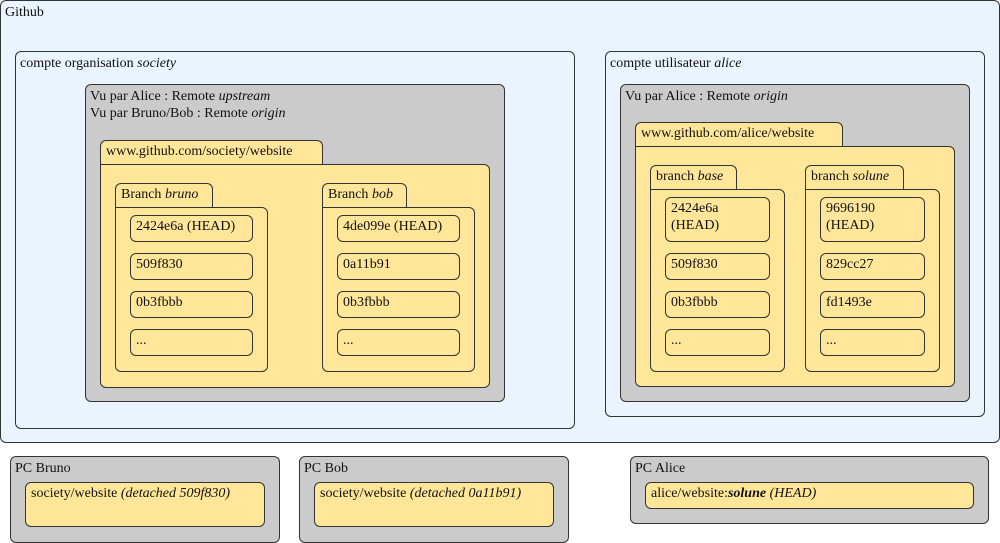 This screenshot has height=543, width=1000. What do you see at coordinates (145, 504) in the screenshot?
I see `pc-bruno-repo: society/website (detached 509f830)` at bounding box center [145, 504].